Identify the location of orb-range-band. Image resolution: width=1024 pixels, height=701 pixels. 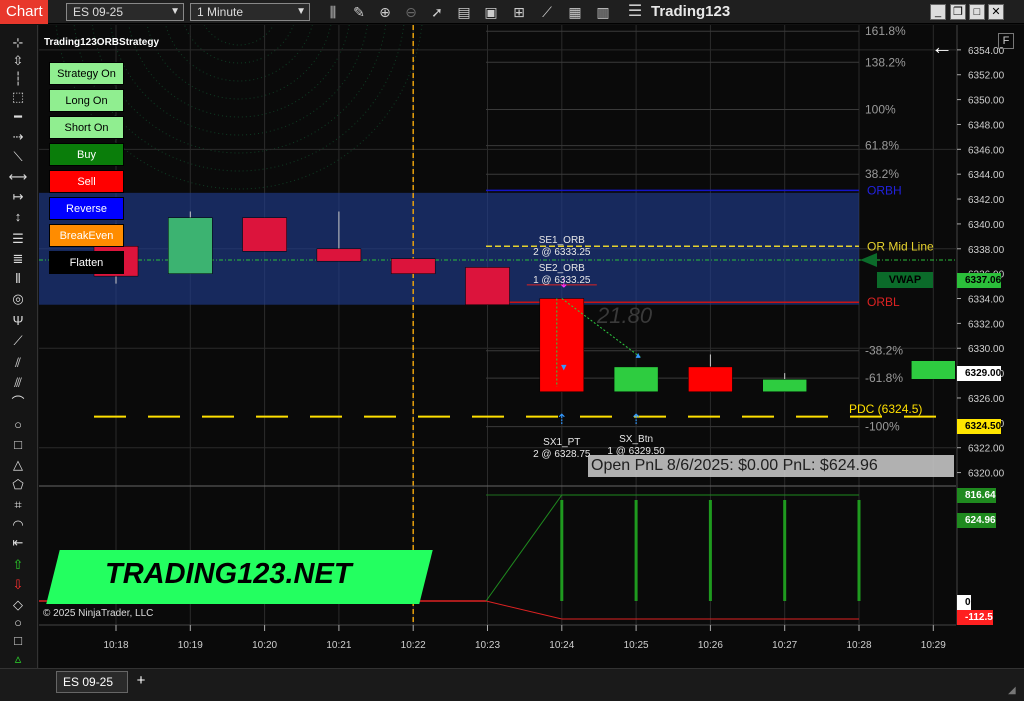
(449, 248).